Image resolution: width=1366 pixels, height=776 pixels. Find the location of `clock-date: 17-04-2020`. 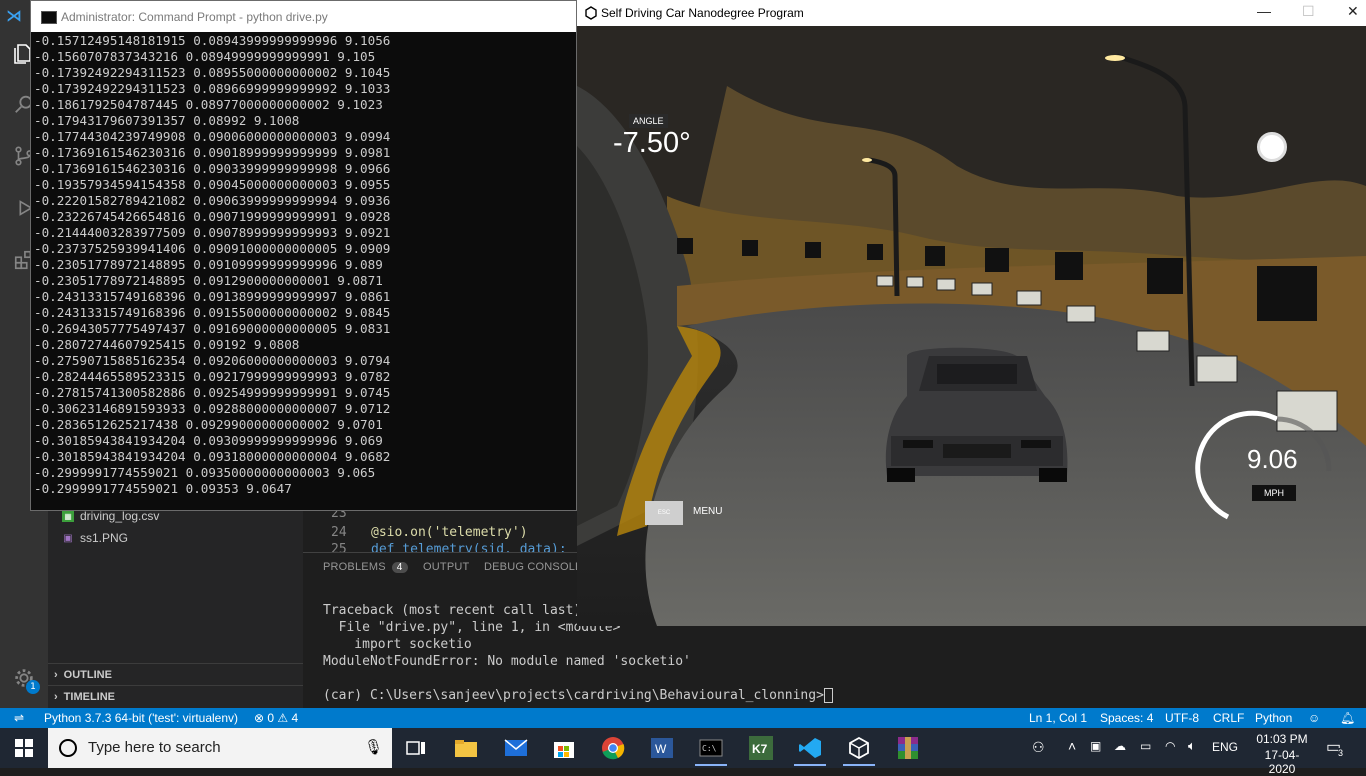

clock-date: 17-04-2020 is located at coordinates (1282, 762).